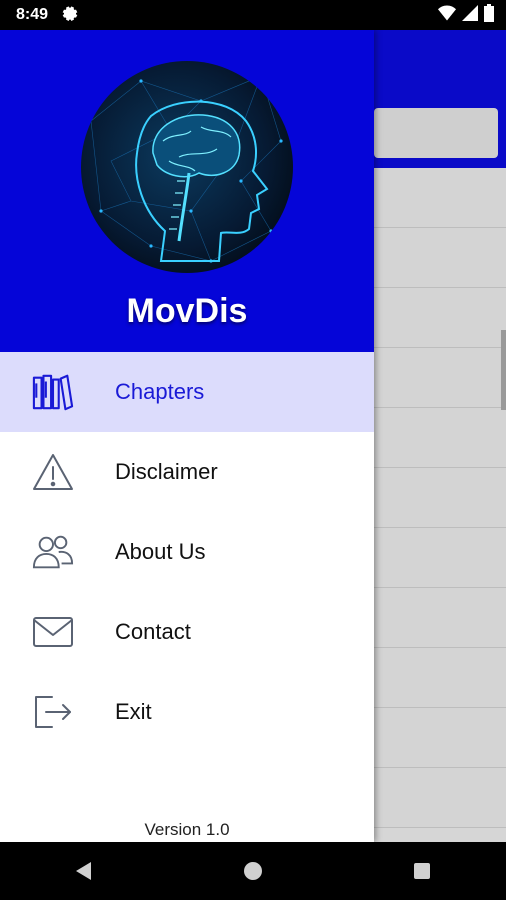  What do you see at coordinates (133, 711) in the screenshot?
I see `menu-item-label: Exit` at bounding box center [133, 711].